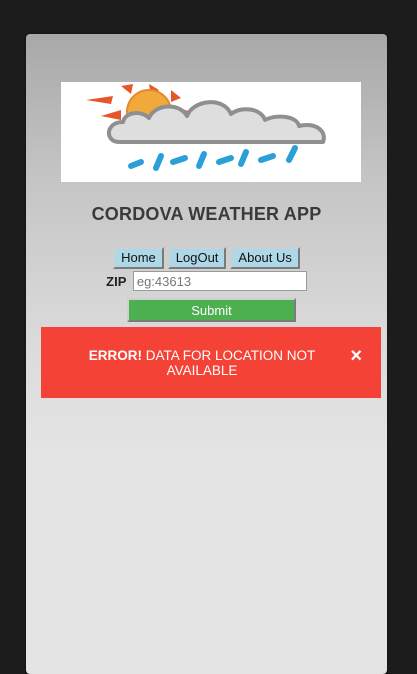 The image size is (417, 674). Describe the element at coordinates (219, 281) in the screenshot. I see `zip-input` at that location.